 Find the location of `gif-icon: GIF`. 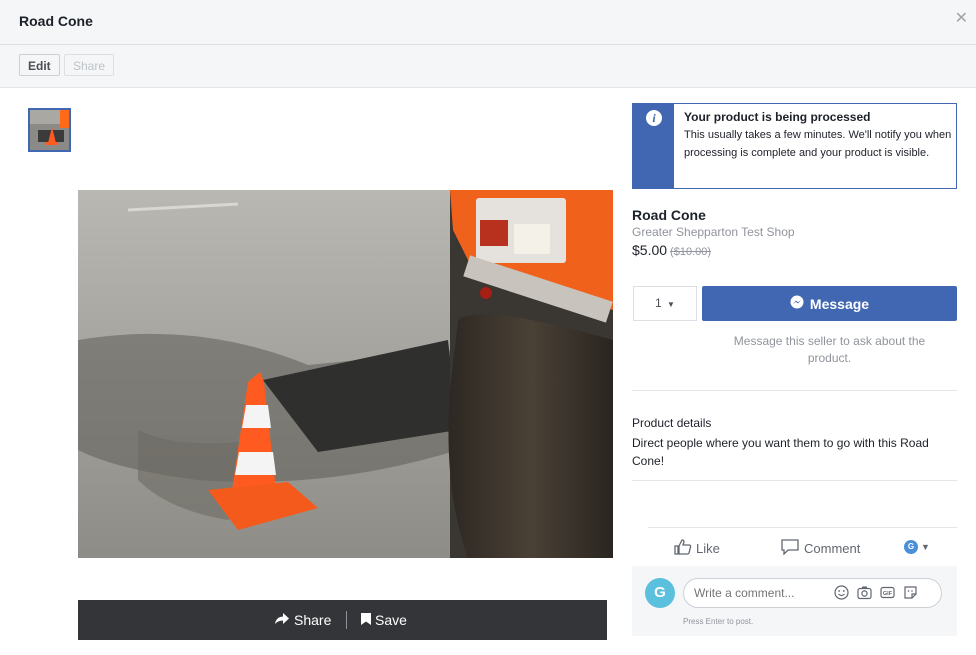

gif-icon: GIF is located at coordinates (887, 595).